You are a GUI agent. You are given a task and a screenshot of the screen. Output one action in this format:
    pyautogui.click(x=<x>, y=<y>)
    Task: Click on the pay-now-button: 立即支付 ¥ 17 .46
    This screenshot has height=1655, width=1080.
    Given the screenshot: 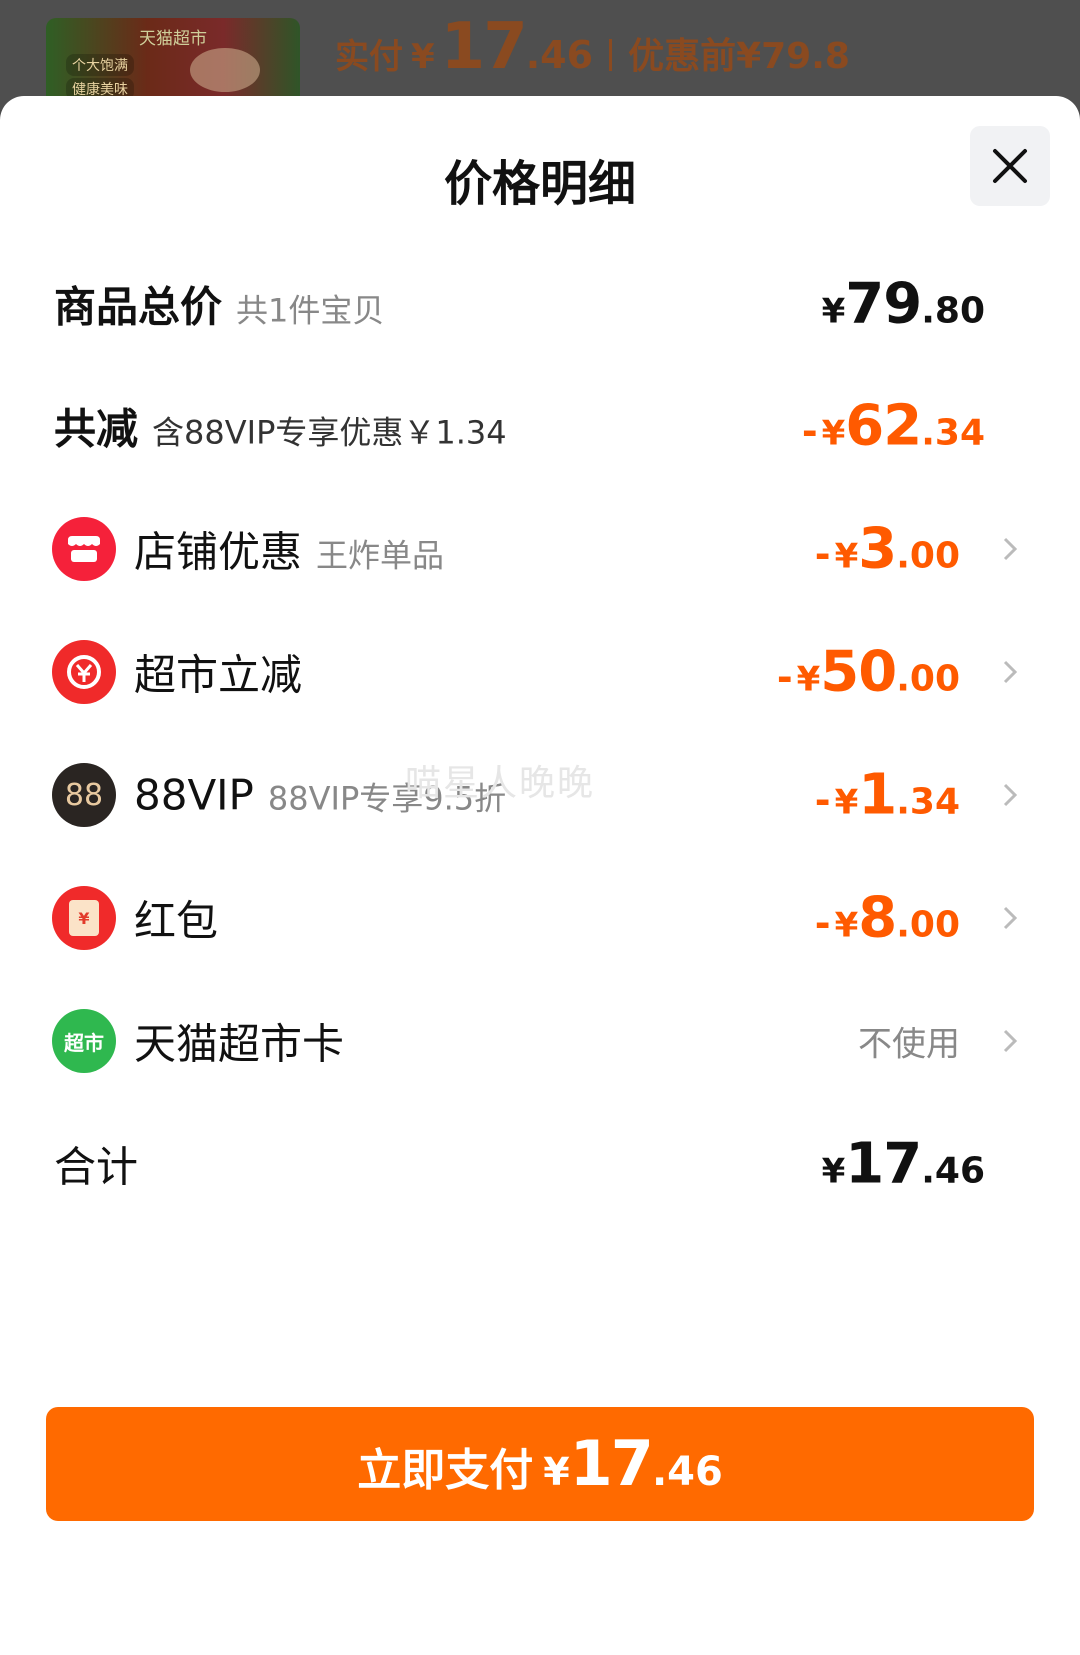 What is the action you would take?
    pyautogui.click(x=540, y=1464)
    